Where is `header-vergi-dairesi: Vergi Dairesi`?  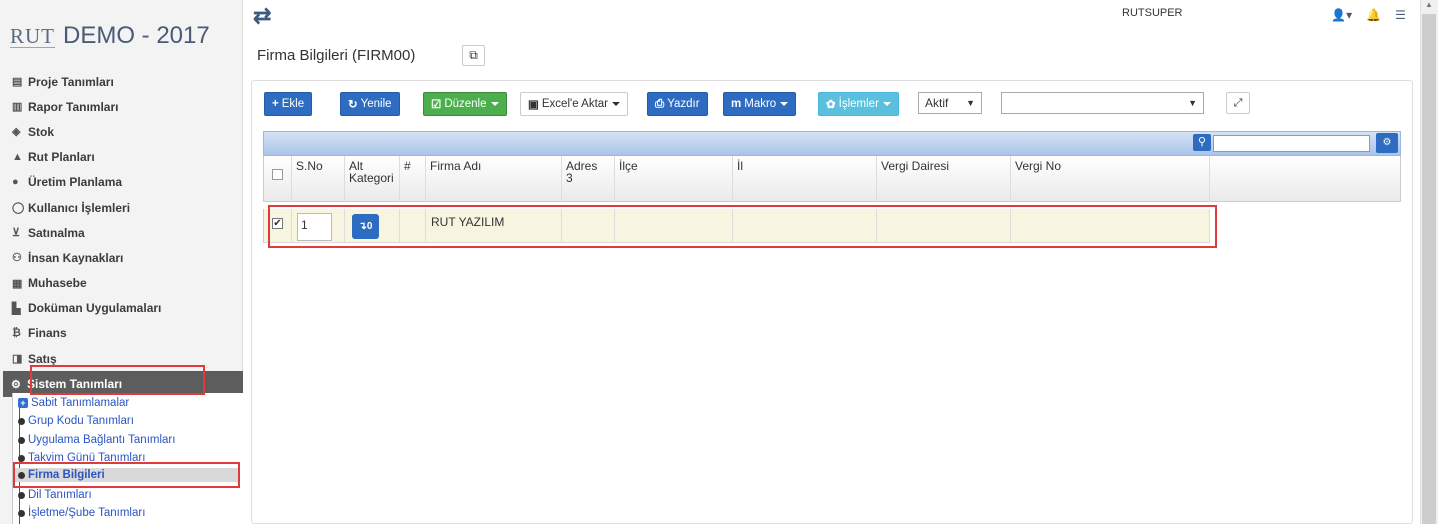 header-vergi-dairesi: Vergi Dairesi is located at coordinates (944, 179).